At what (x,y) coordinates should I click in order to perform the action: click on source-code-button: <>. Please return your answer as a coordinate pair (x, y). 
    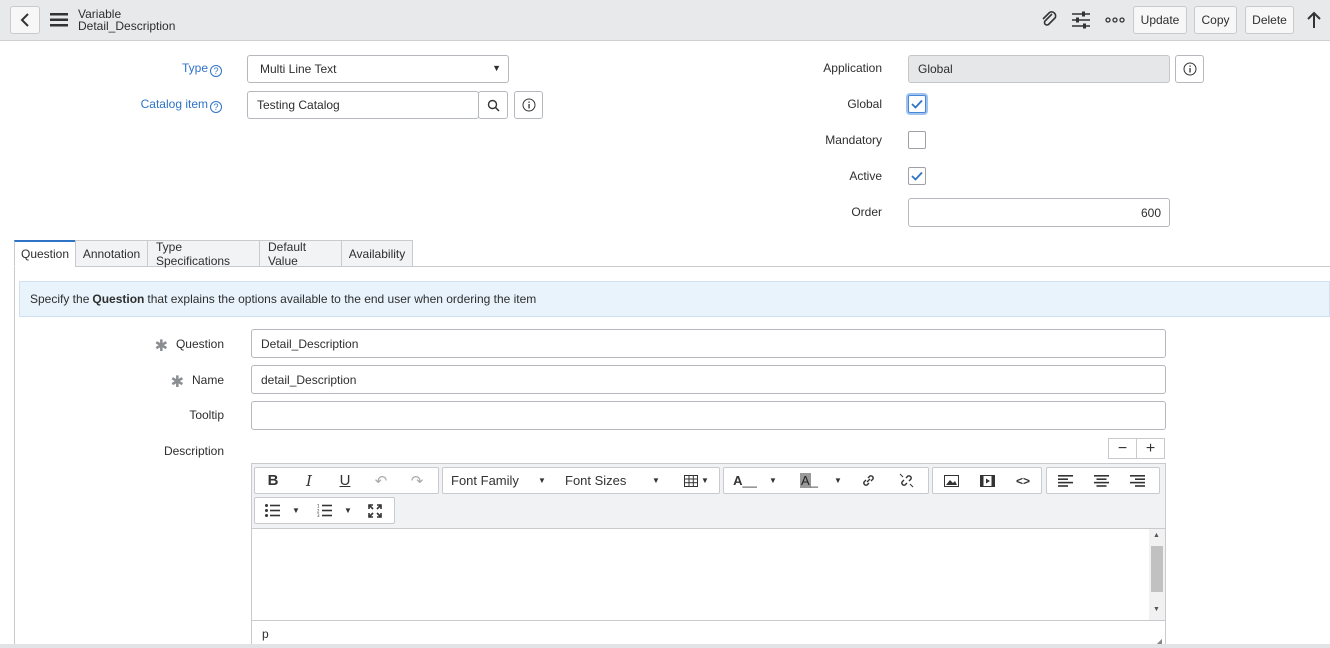
    Looking at the image, I should click on (1023, 480).